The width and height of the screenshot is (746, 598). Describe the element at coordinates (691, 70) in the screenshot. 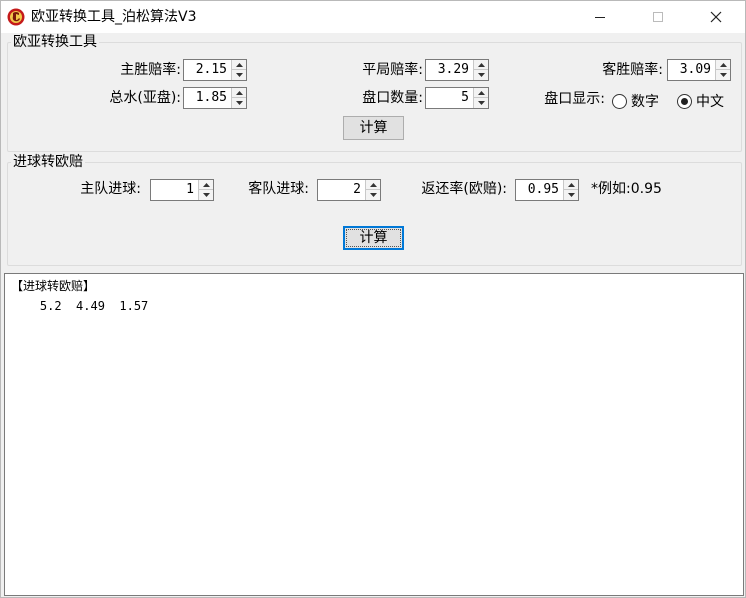

I see `away-odds-value: 3.09` at that location.